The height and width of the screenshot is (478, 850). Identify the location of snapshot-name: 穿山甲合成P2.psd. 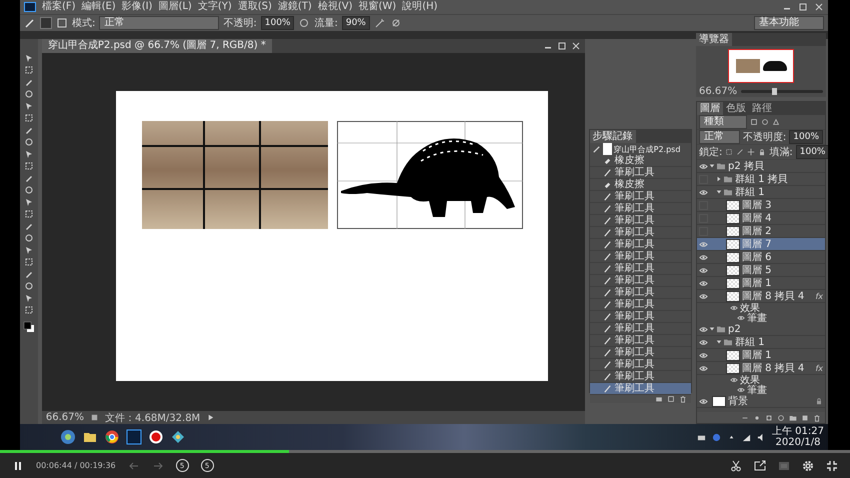
(647, 149).